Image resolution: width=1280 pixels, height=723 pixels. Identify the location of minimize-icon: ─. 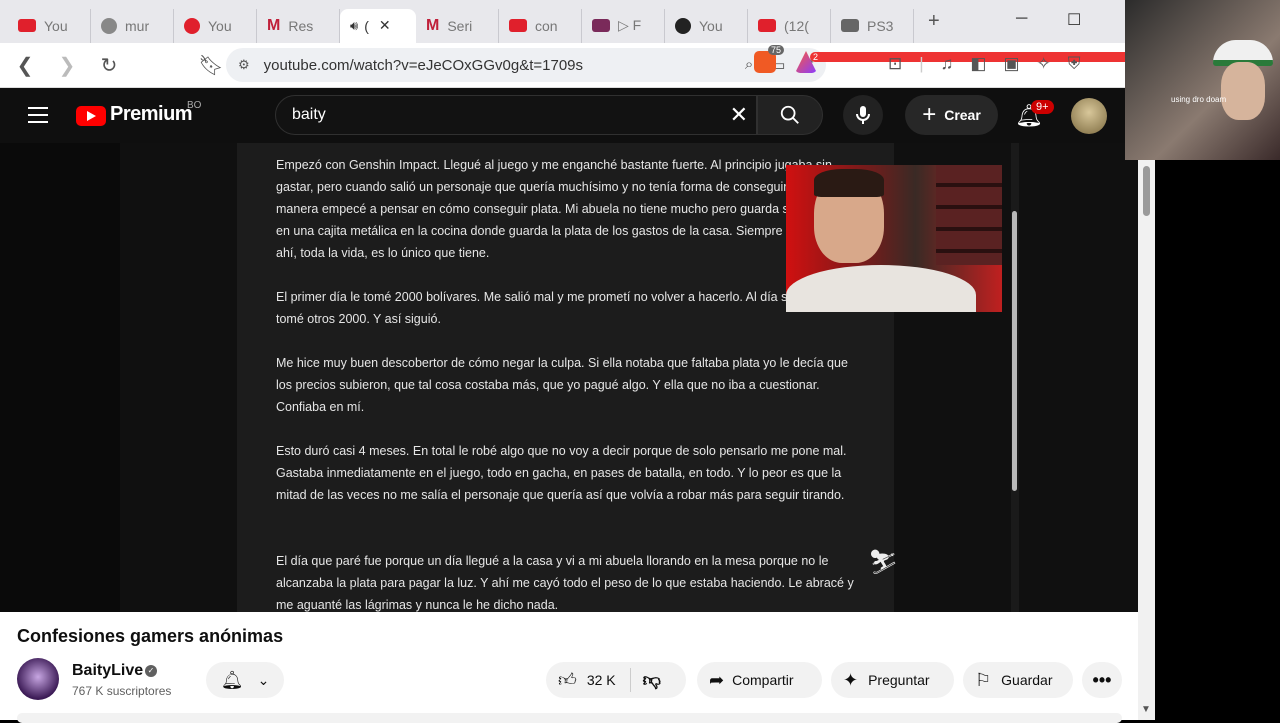
(1021, 19).